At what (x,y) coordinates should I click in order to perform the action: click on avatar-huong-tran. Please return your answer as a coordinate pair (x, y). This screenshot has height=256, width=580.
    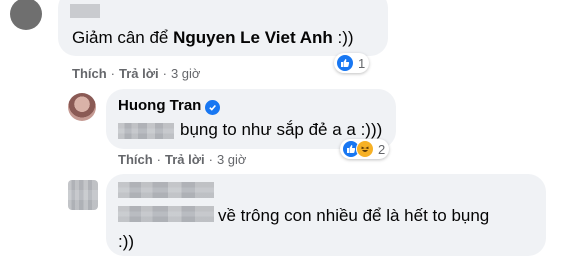
    Looking at the image, I should click on (82, 107).